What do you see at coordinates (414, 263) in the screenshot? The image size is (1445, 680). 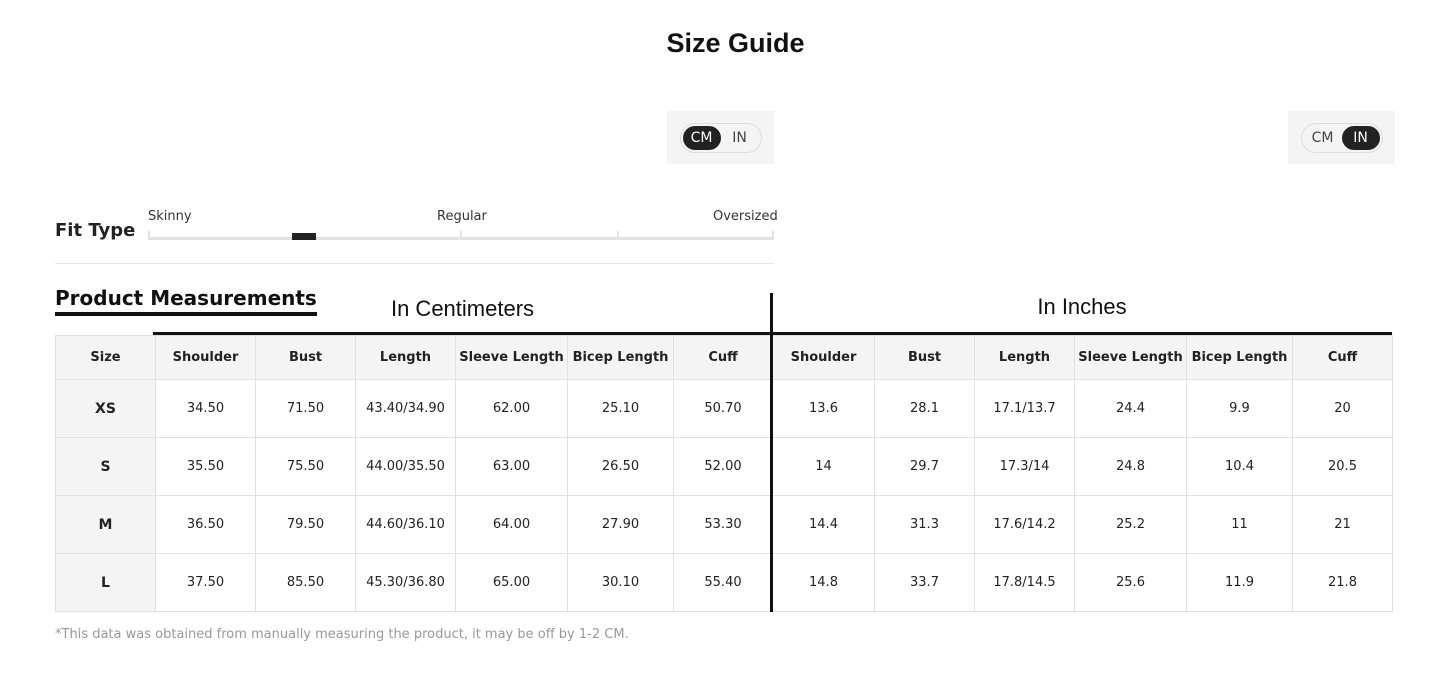 I see `divider` at bounding box center [414, 263].